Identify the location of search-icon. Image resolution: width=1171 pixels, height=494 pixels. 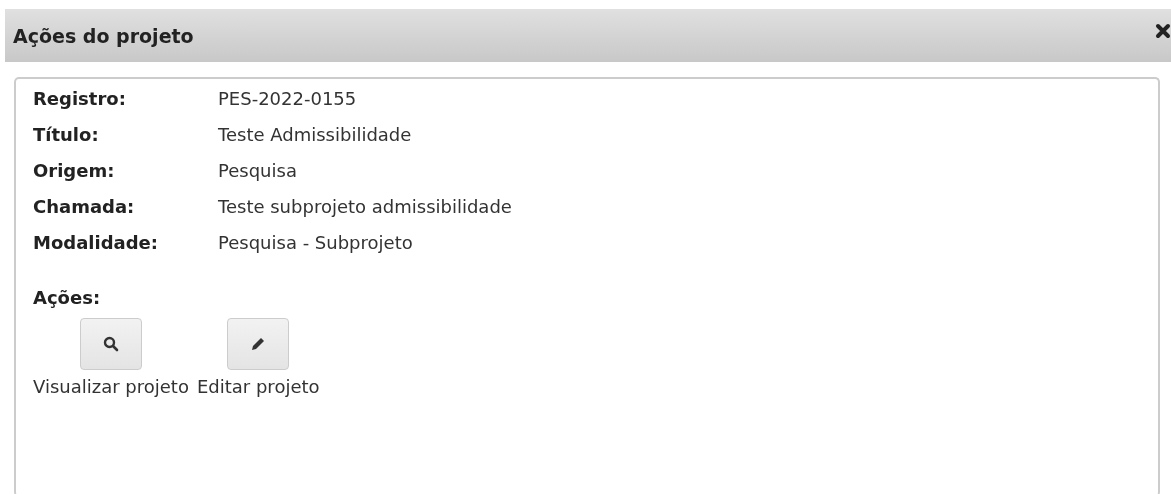
(110, 344).